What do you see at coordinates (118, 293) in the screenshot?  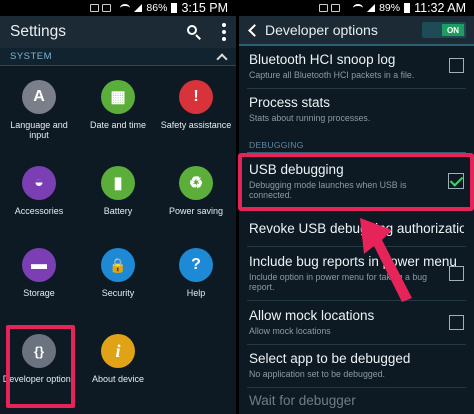 I see `tile-label: Security` at bounding box center [118, 293].